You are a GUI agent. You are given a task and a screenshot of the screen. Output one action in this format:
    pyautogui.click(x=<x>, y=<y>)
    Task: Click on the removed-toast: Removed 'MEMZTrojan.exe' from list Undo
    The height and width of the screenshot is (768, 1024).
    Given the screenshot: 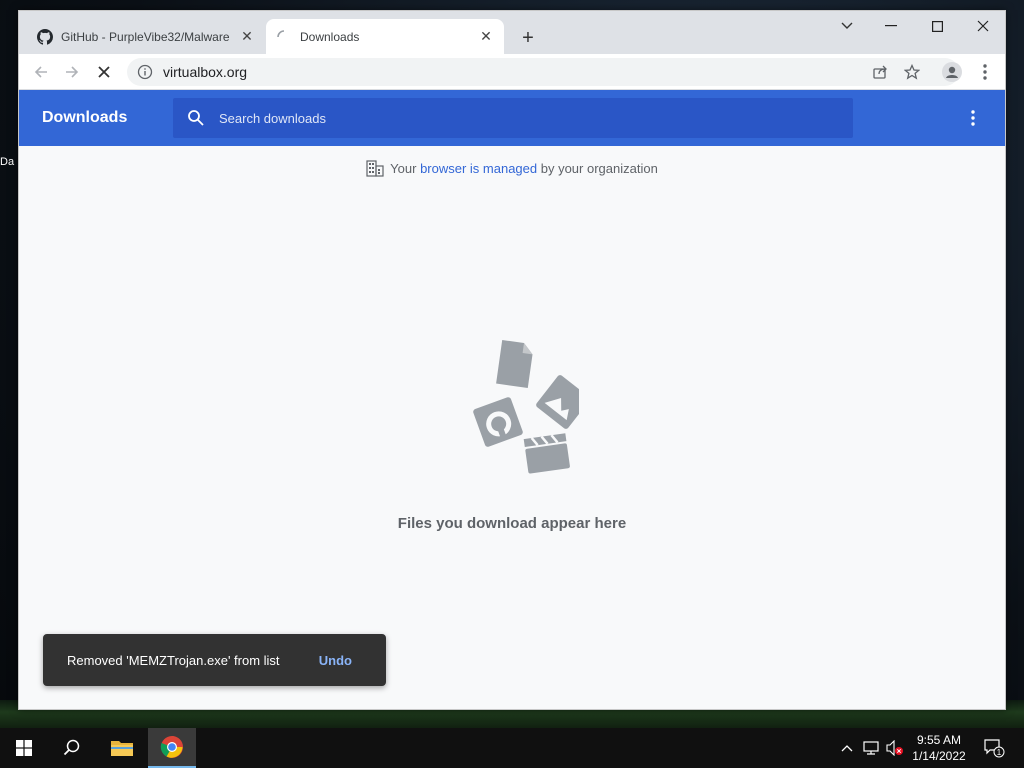 What is the action you would take?
    pyautogui.click(x=214, y=660)
    